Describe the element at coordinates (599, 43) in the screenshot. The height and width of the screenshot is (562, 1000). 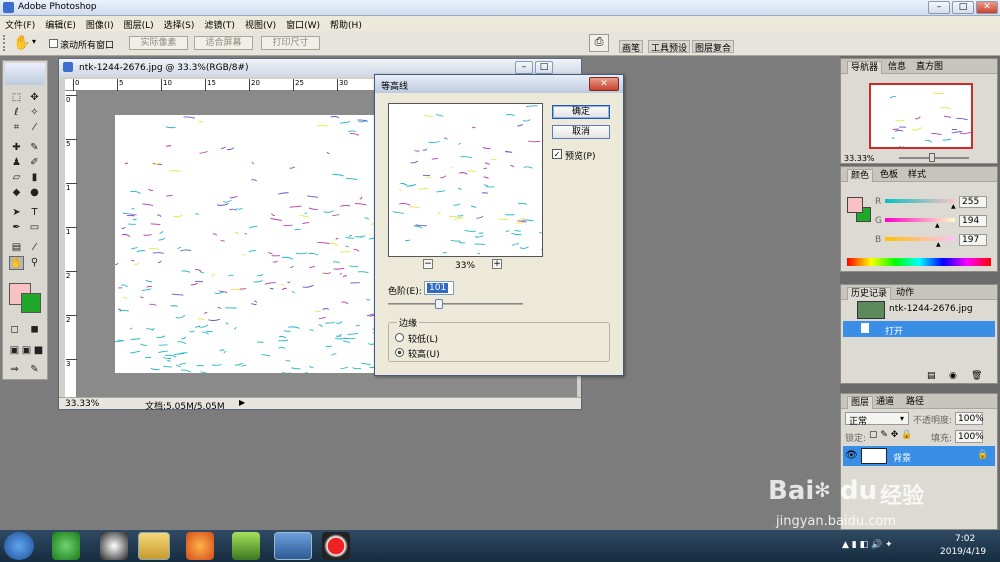
I see `palette-well-icon: ⎙` at that location.